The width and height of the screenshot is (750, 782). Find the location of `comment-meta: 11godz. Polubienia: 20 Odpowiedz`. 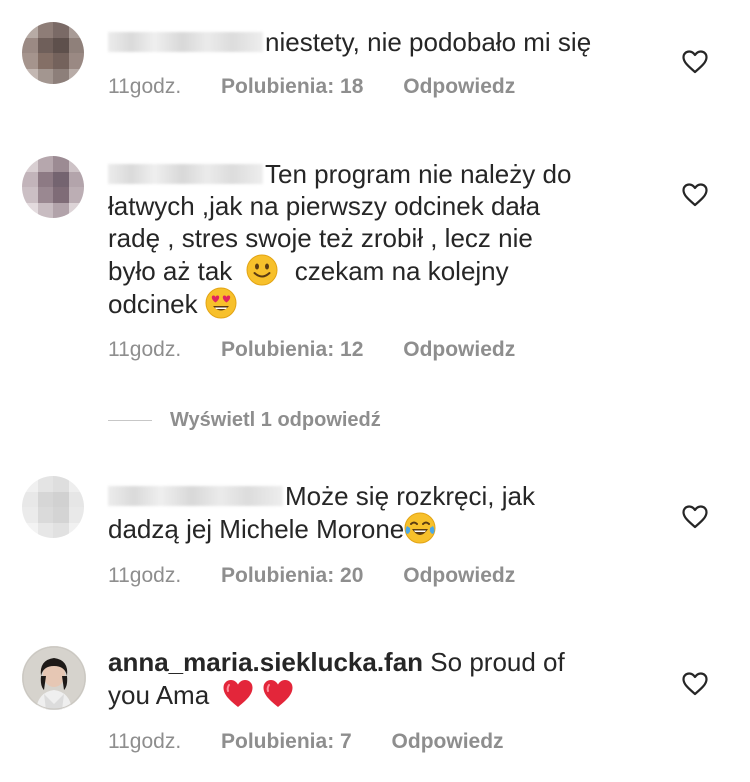

comment-meta: 11godz. Polubienia: 20 Odpowiedz is located at coordinates (311, 576).